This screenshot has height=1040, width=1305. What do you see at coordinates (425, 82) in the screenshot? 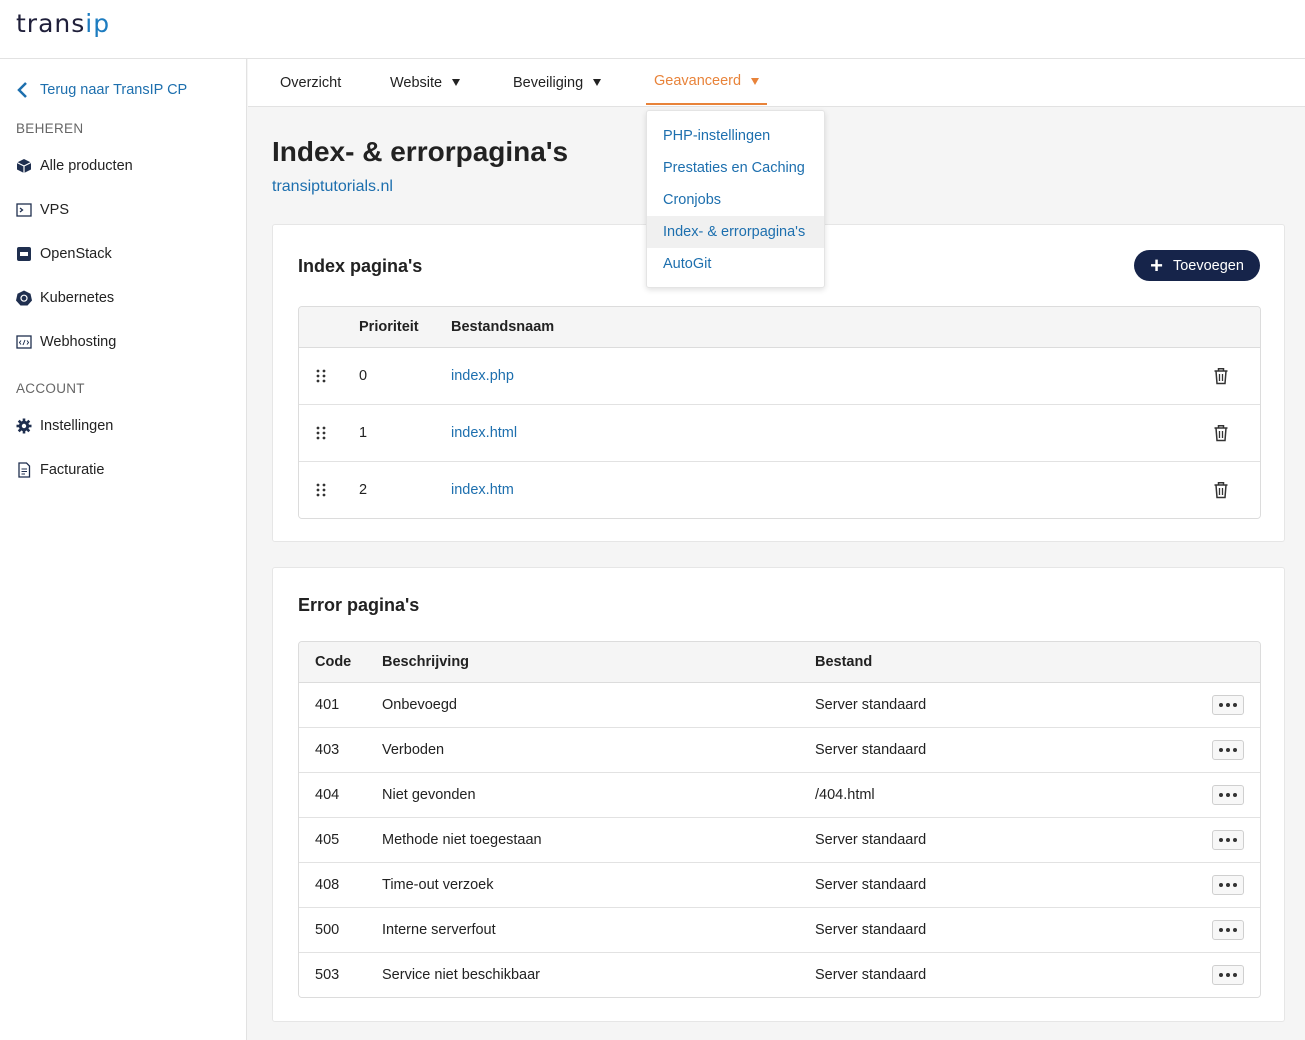
I see `tab-website: Website` at bounding box center [425, 82].